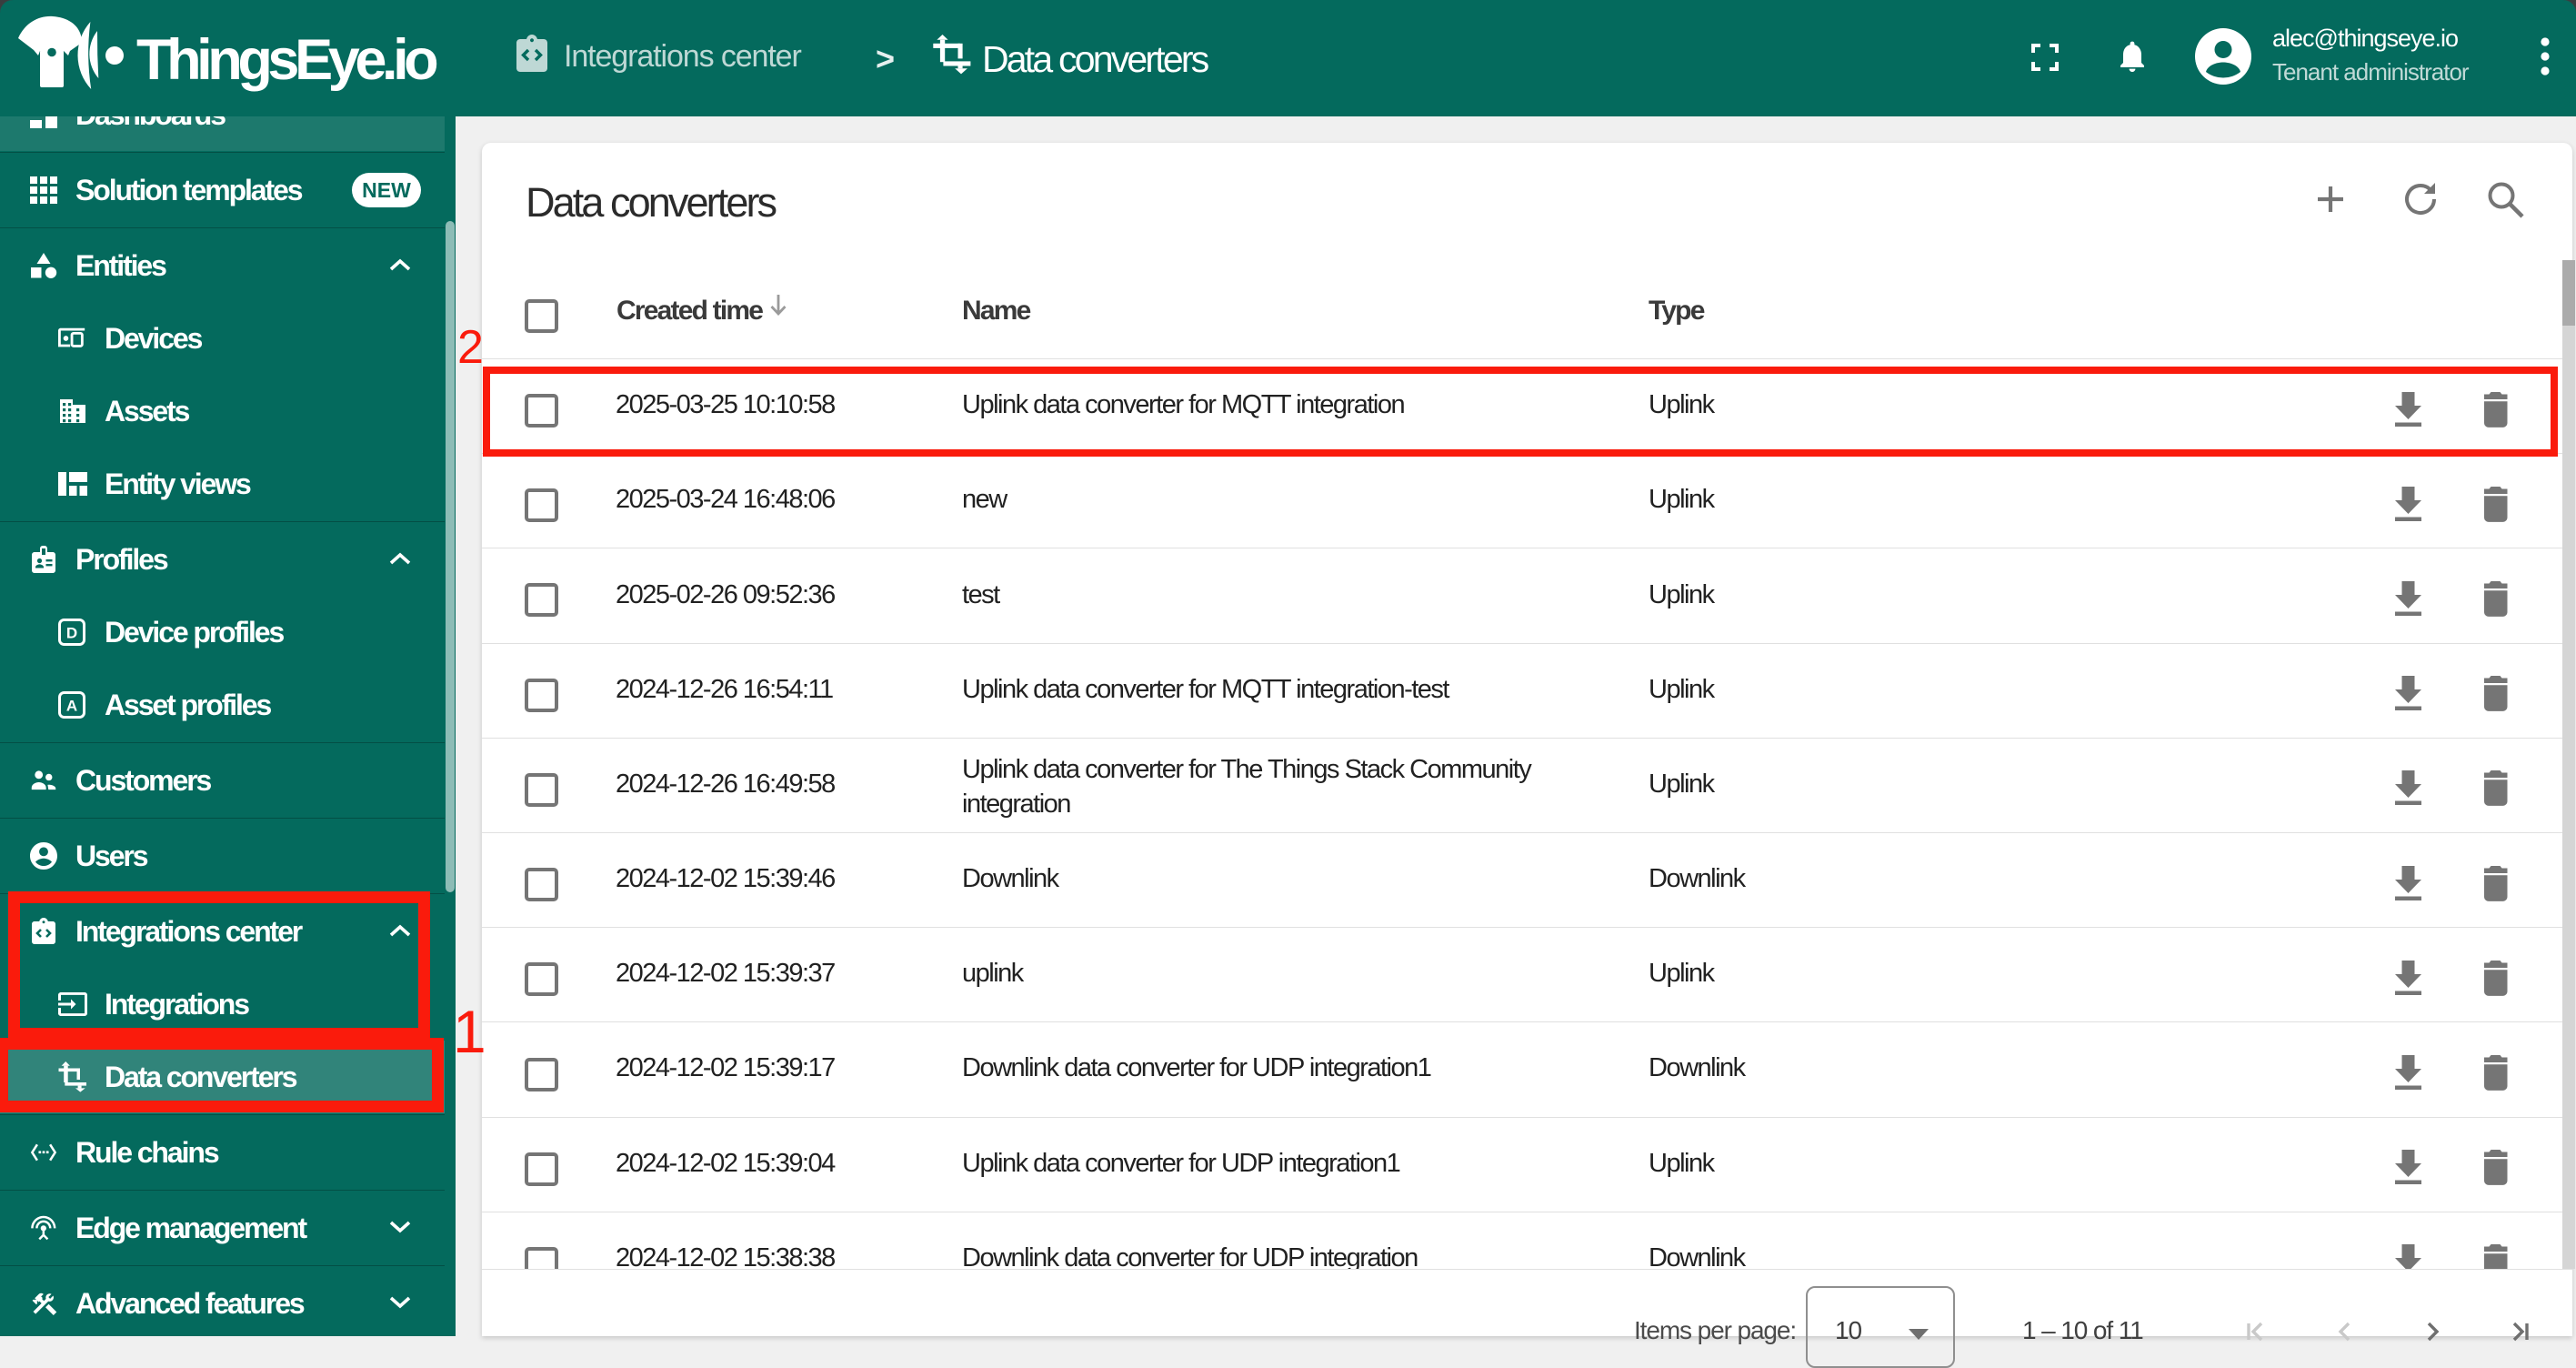 This screenshot has height=1368, width=2576. What do you see at coordinates (71, 633) in the screenshot?
I see `svg-text: D` at bounding box center [71, 633].